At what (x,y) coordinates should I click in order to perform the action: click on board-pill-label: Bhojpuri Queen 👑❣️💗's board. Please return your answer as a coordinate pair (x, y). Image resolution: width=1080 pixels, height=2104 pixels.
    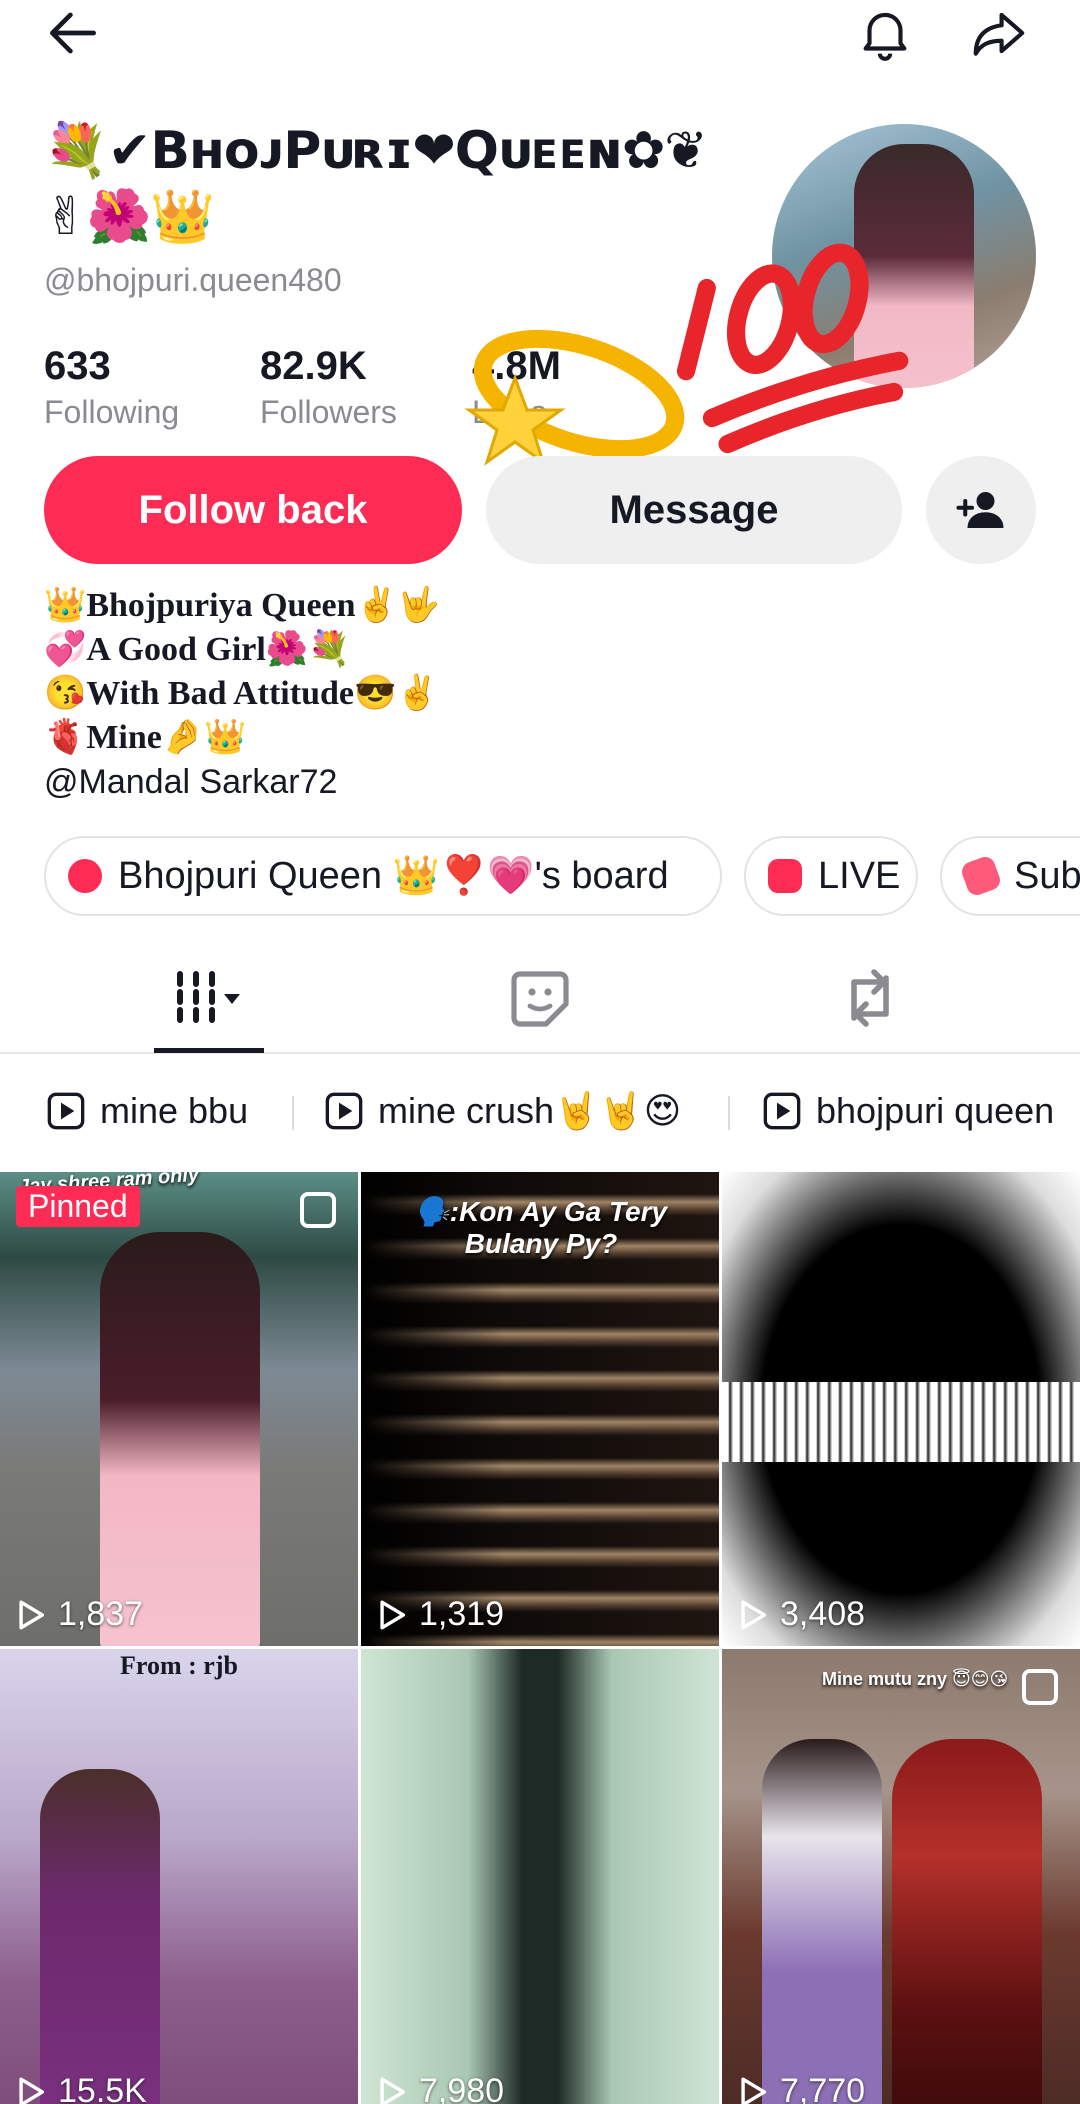
    Looking at the image, I should click on (393, 876).